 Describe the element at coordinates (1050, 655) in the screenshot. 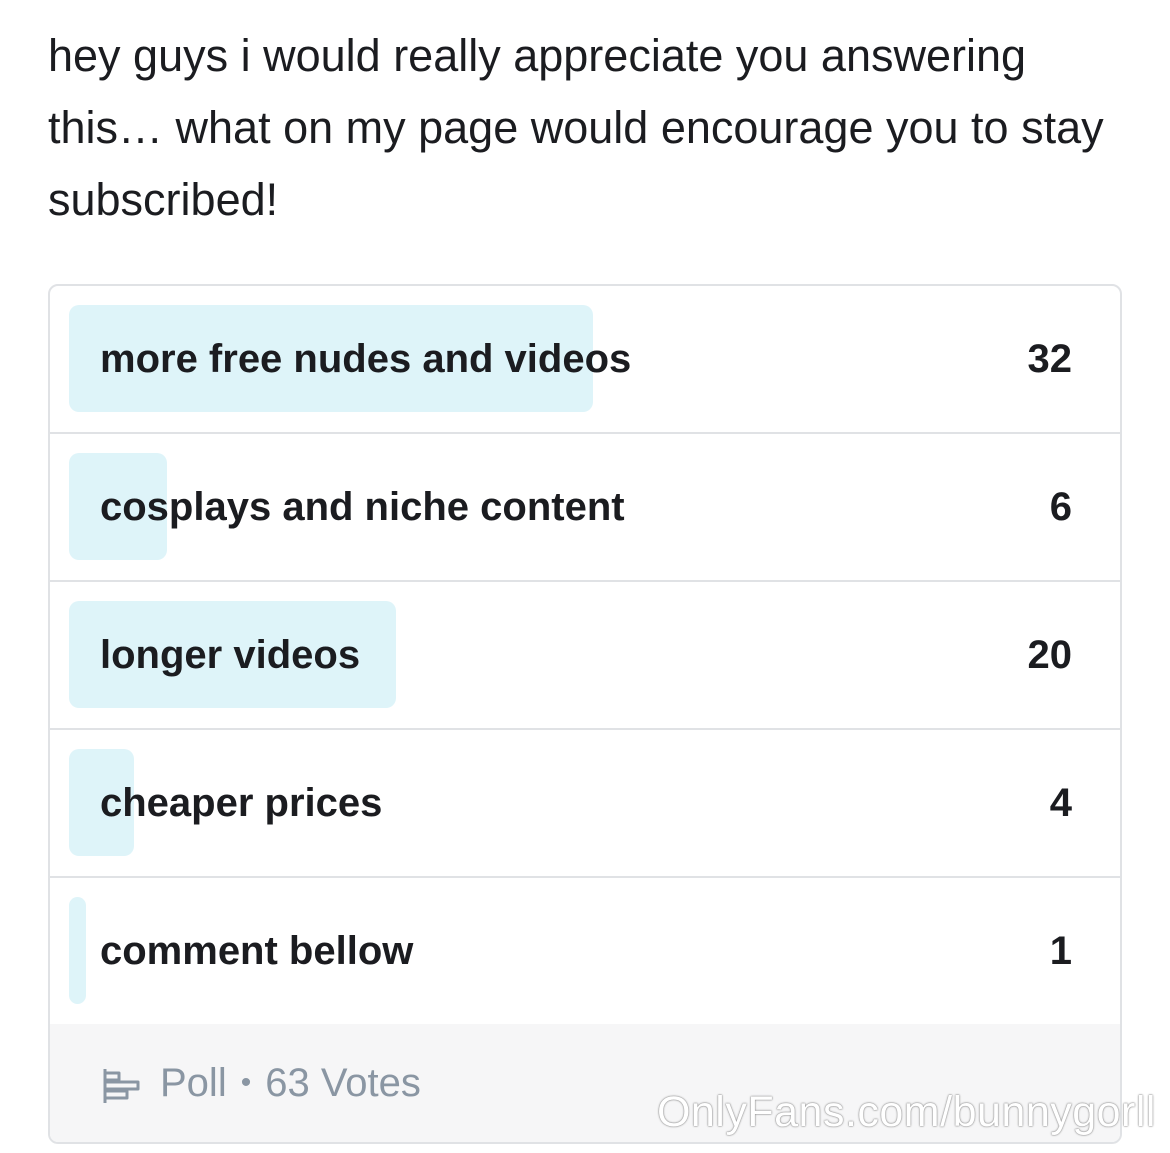

I see `poll-option-votes: 20` at that location.